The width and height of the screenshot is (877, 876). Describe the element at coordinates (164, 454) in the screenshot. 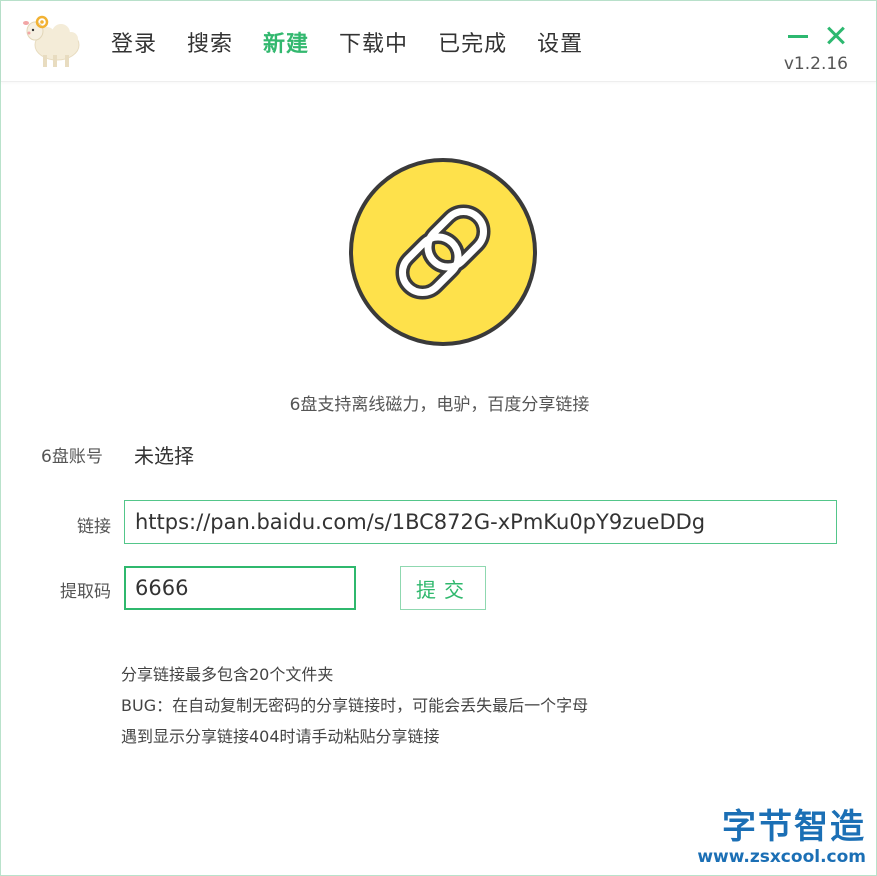

I see `account-value: 未选择` at that location.